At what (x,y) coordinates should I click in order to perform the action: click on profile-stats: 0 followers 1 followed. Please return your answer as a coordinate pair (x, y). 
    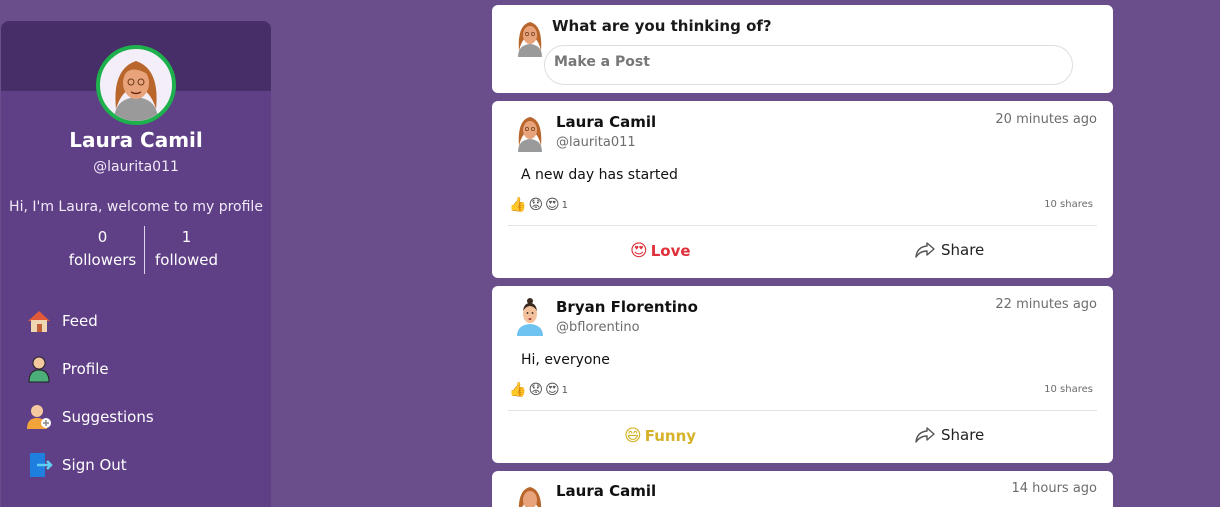
    Looking at the image, I should click on (146, 250).